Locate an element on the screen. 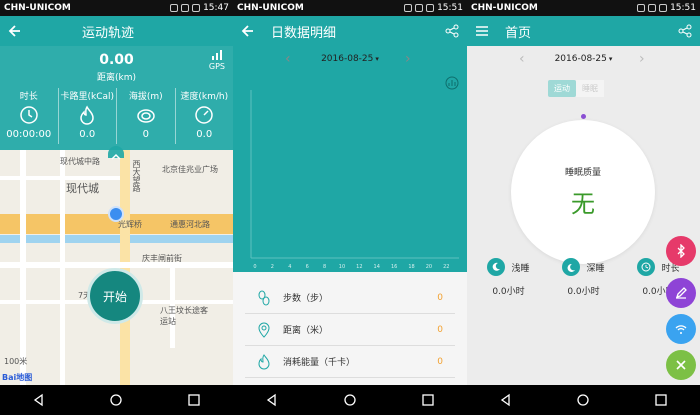 Image resolution: width=700 pixels, height=415 pixels. map-label: 光辉桥 is located at coordinates (130, 224).